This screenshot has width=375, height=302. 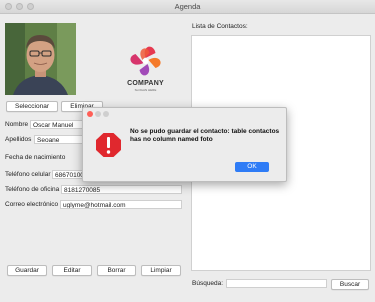 I want to click on oficina-label: Teléfono de oficina, so click(x=32, y=189).